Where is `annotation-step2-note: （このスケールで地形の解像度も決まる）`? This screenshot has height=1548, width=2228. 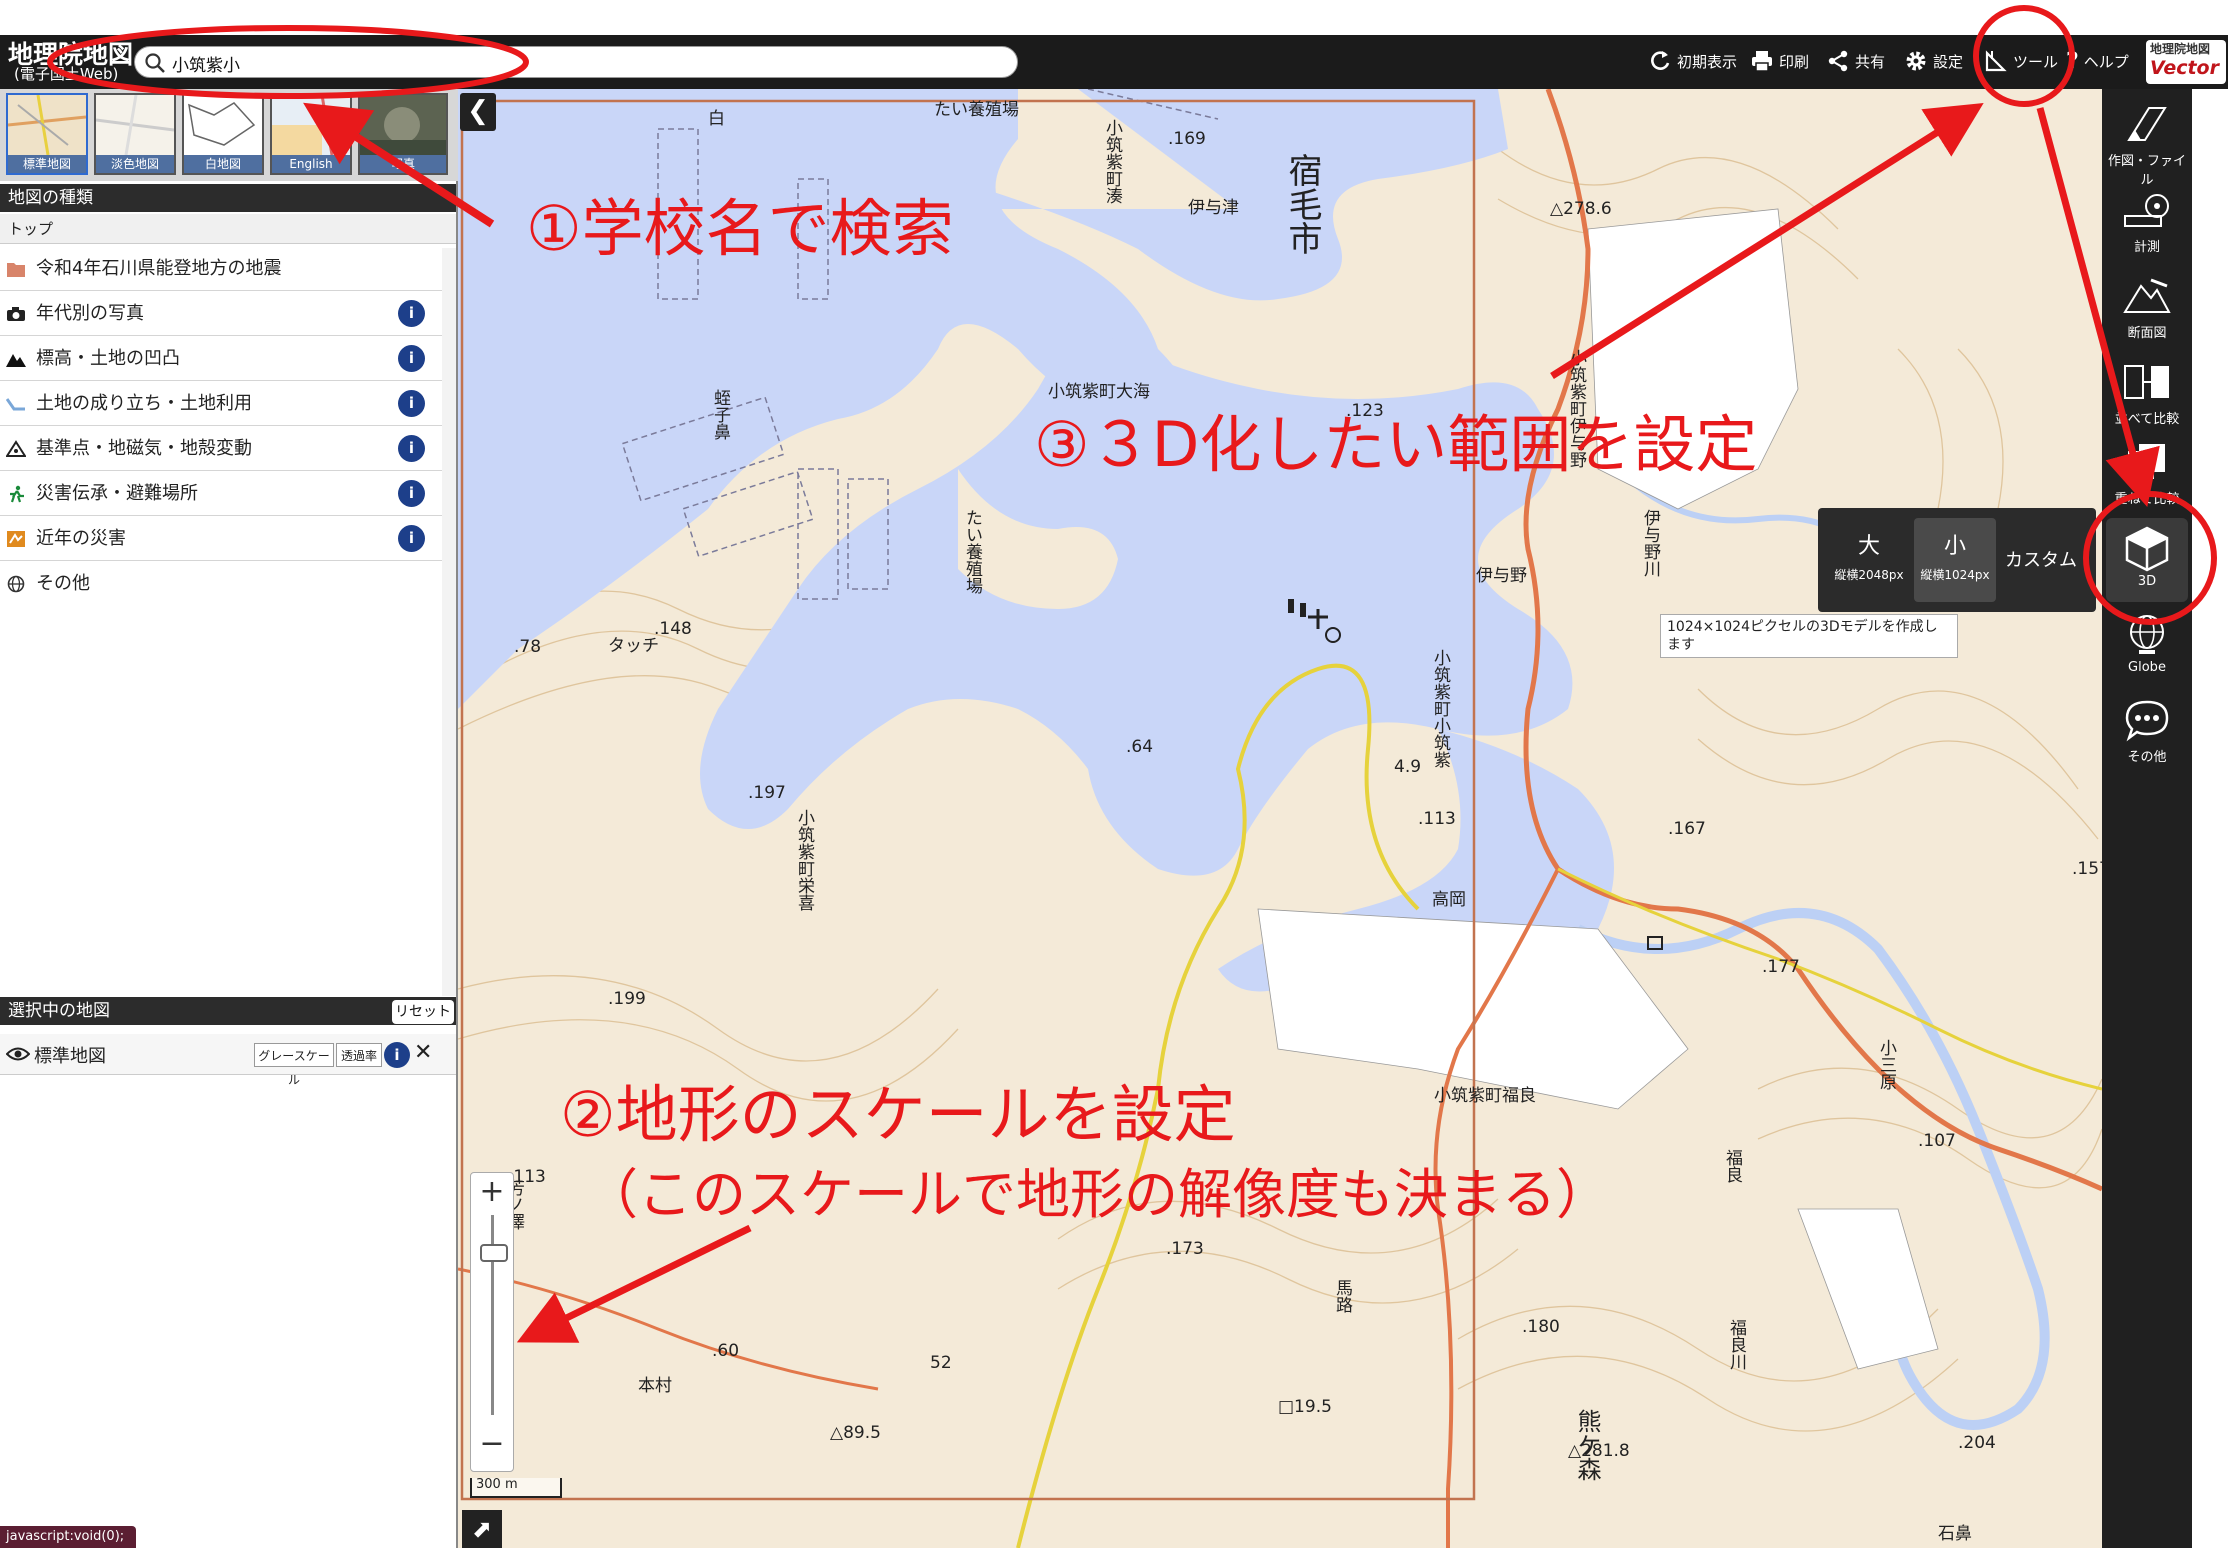
annotation-step2-note: （このスケールで地形の解像度も決まる） is located at coordinates (1097, 1194).